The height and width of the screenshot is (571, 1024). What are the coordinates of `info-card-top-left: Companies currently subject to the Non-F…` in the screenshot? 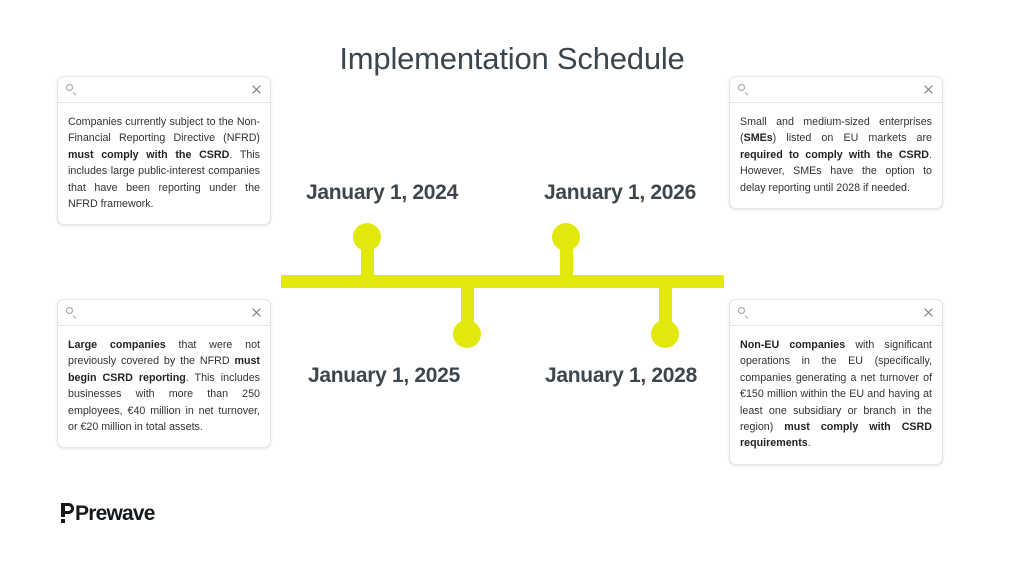 It's located at (164, 151).